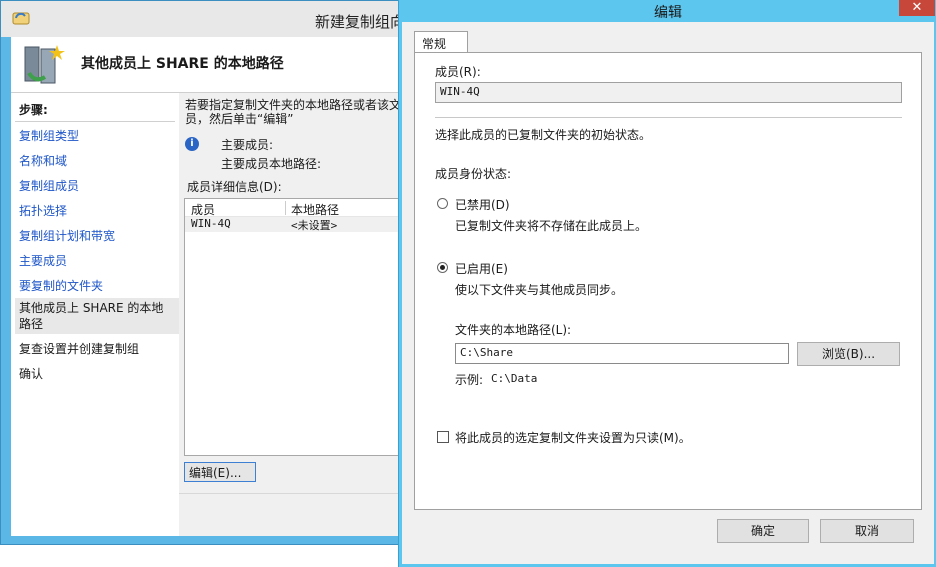  What do you see at coordinates (97, 136) in the screenshot?
I see `step-replication-group-type: 复制组类型` at bounding box center [97, 136].